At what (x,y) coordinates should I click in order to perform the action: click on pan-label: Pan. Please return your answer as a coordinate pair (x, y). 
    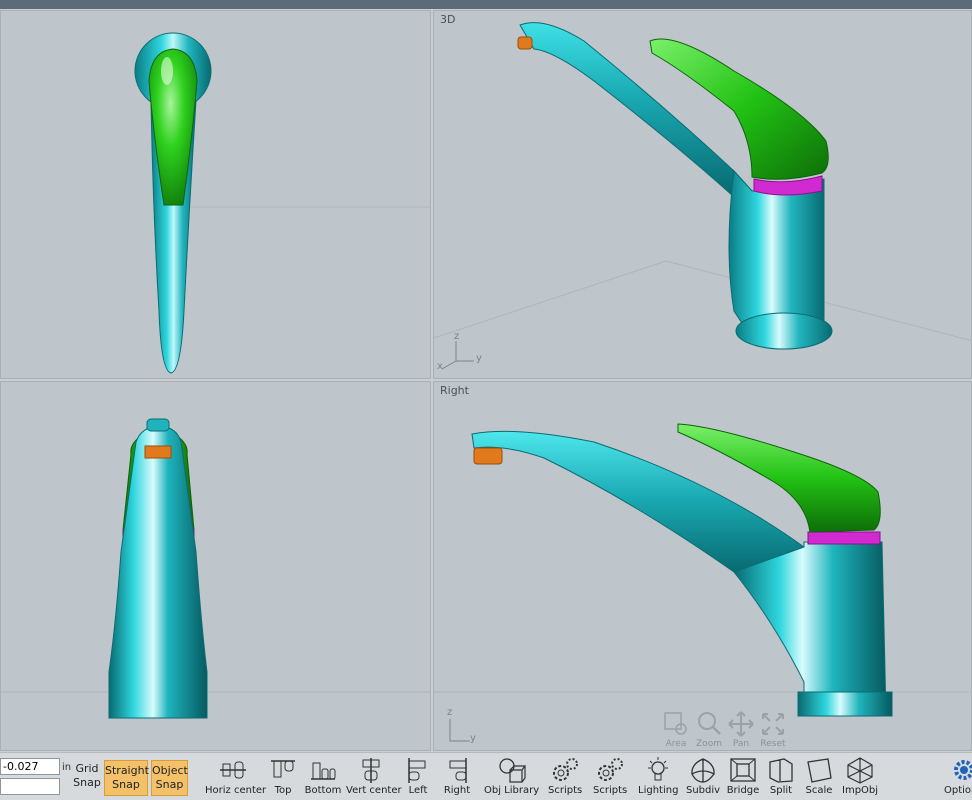
    Looking at the image, I should click on (741, 744).